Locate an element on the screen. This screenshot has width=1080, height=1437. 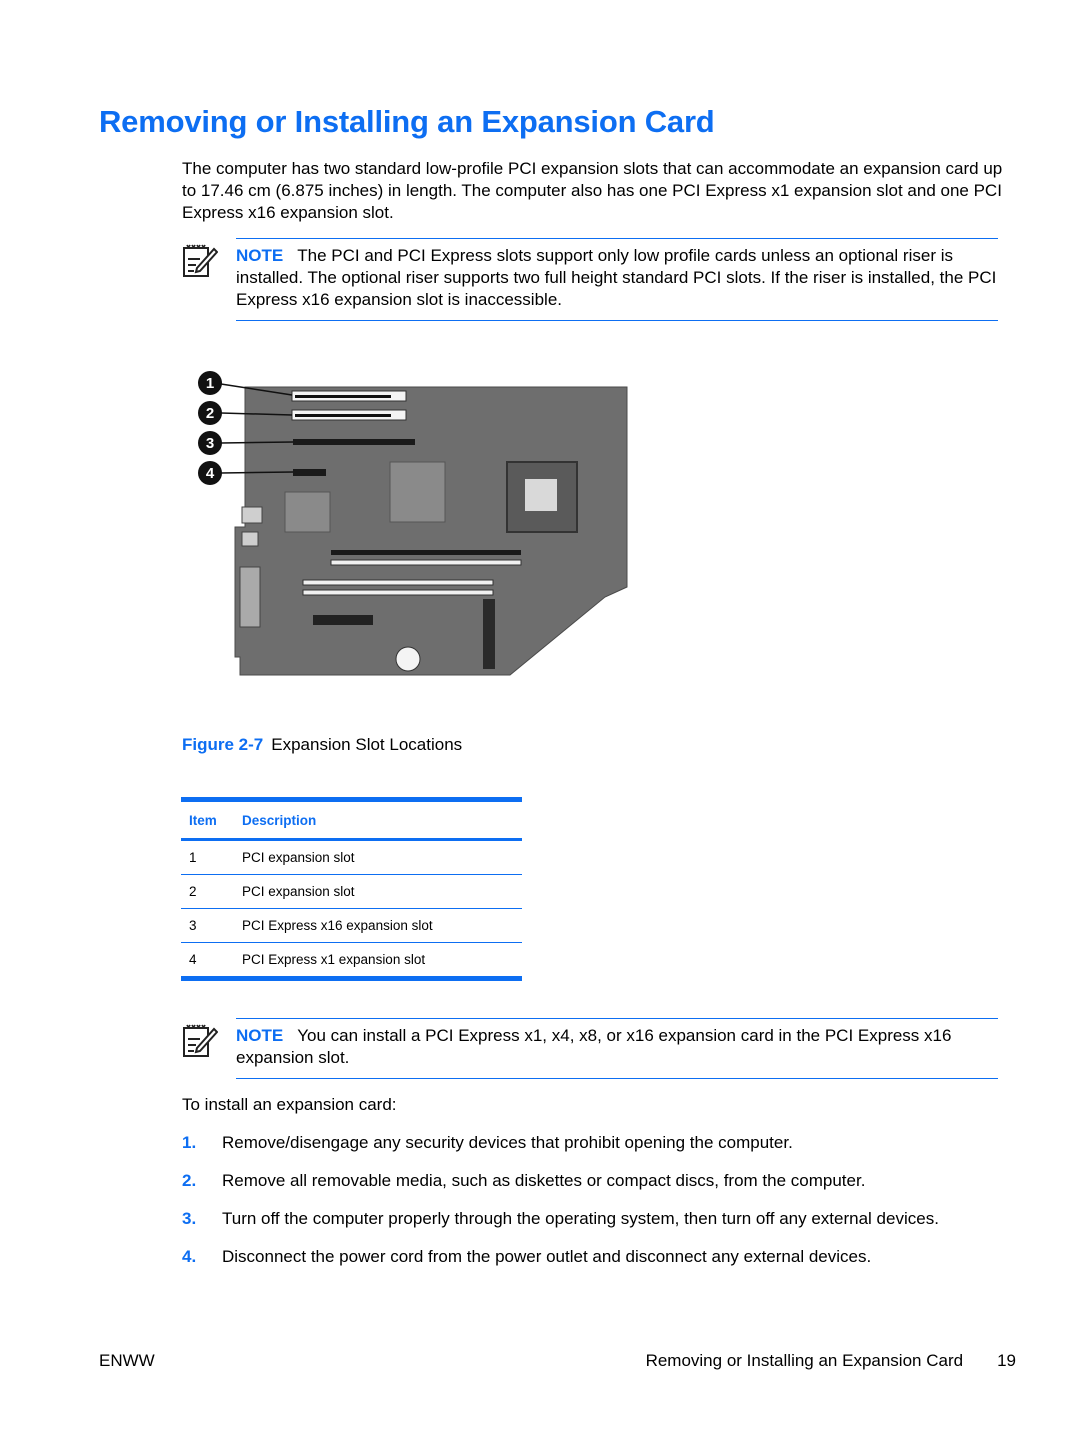
heatsink-southbridge is located at coordinates (307, 512).